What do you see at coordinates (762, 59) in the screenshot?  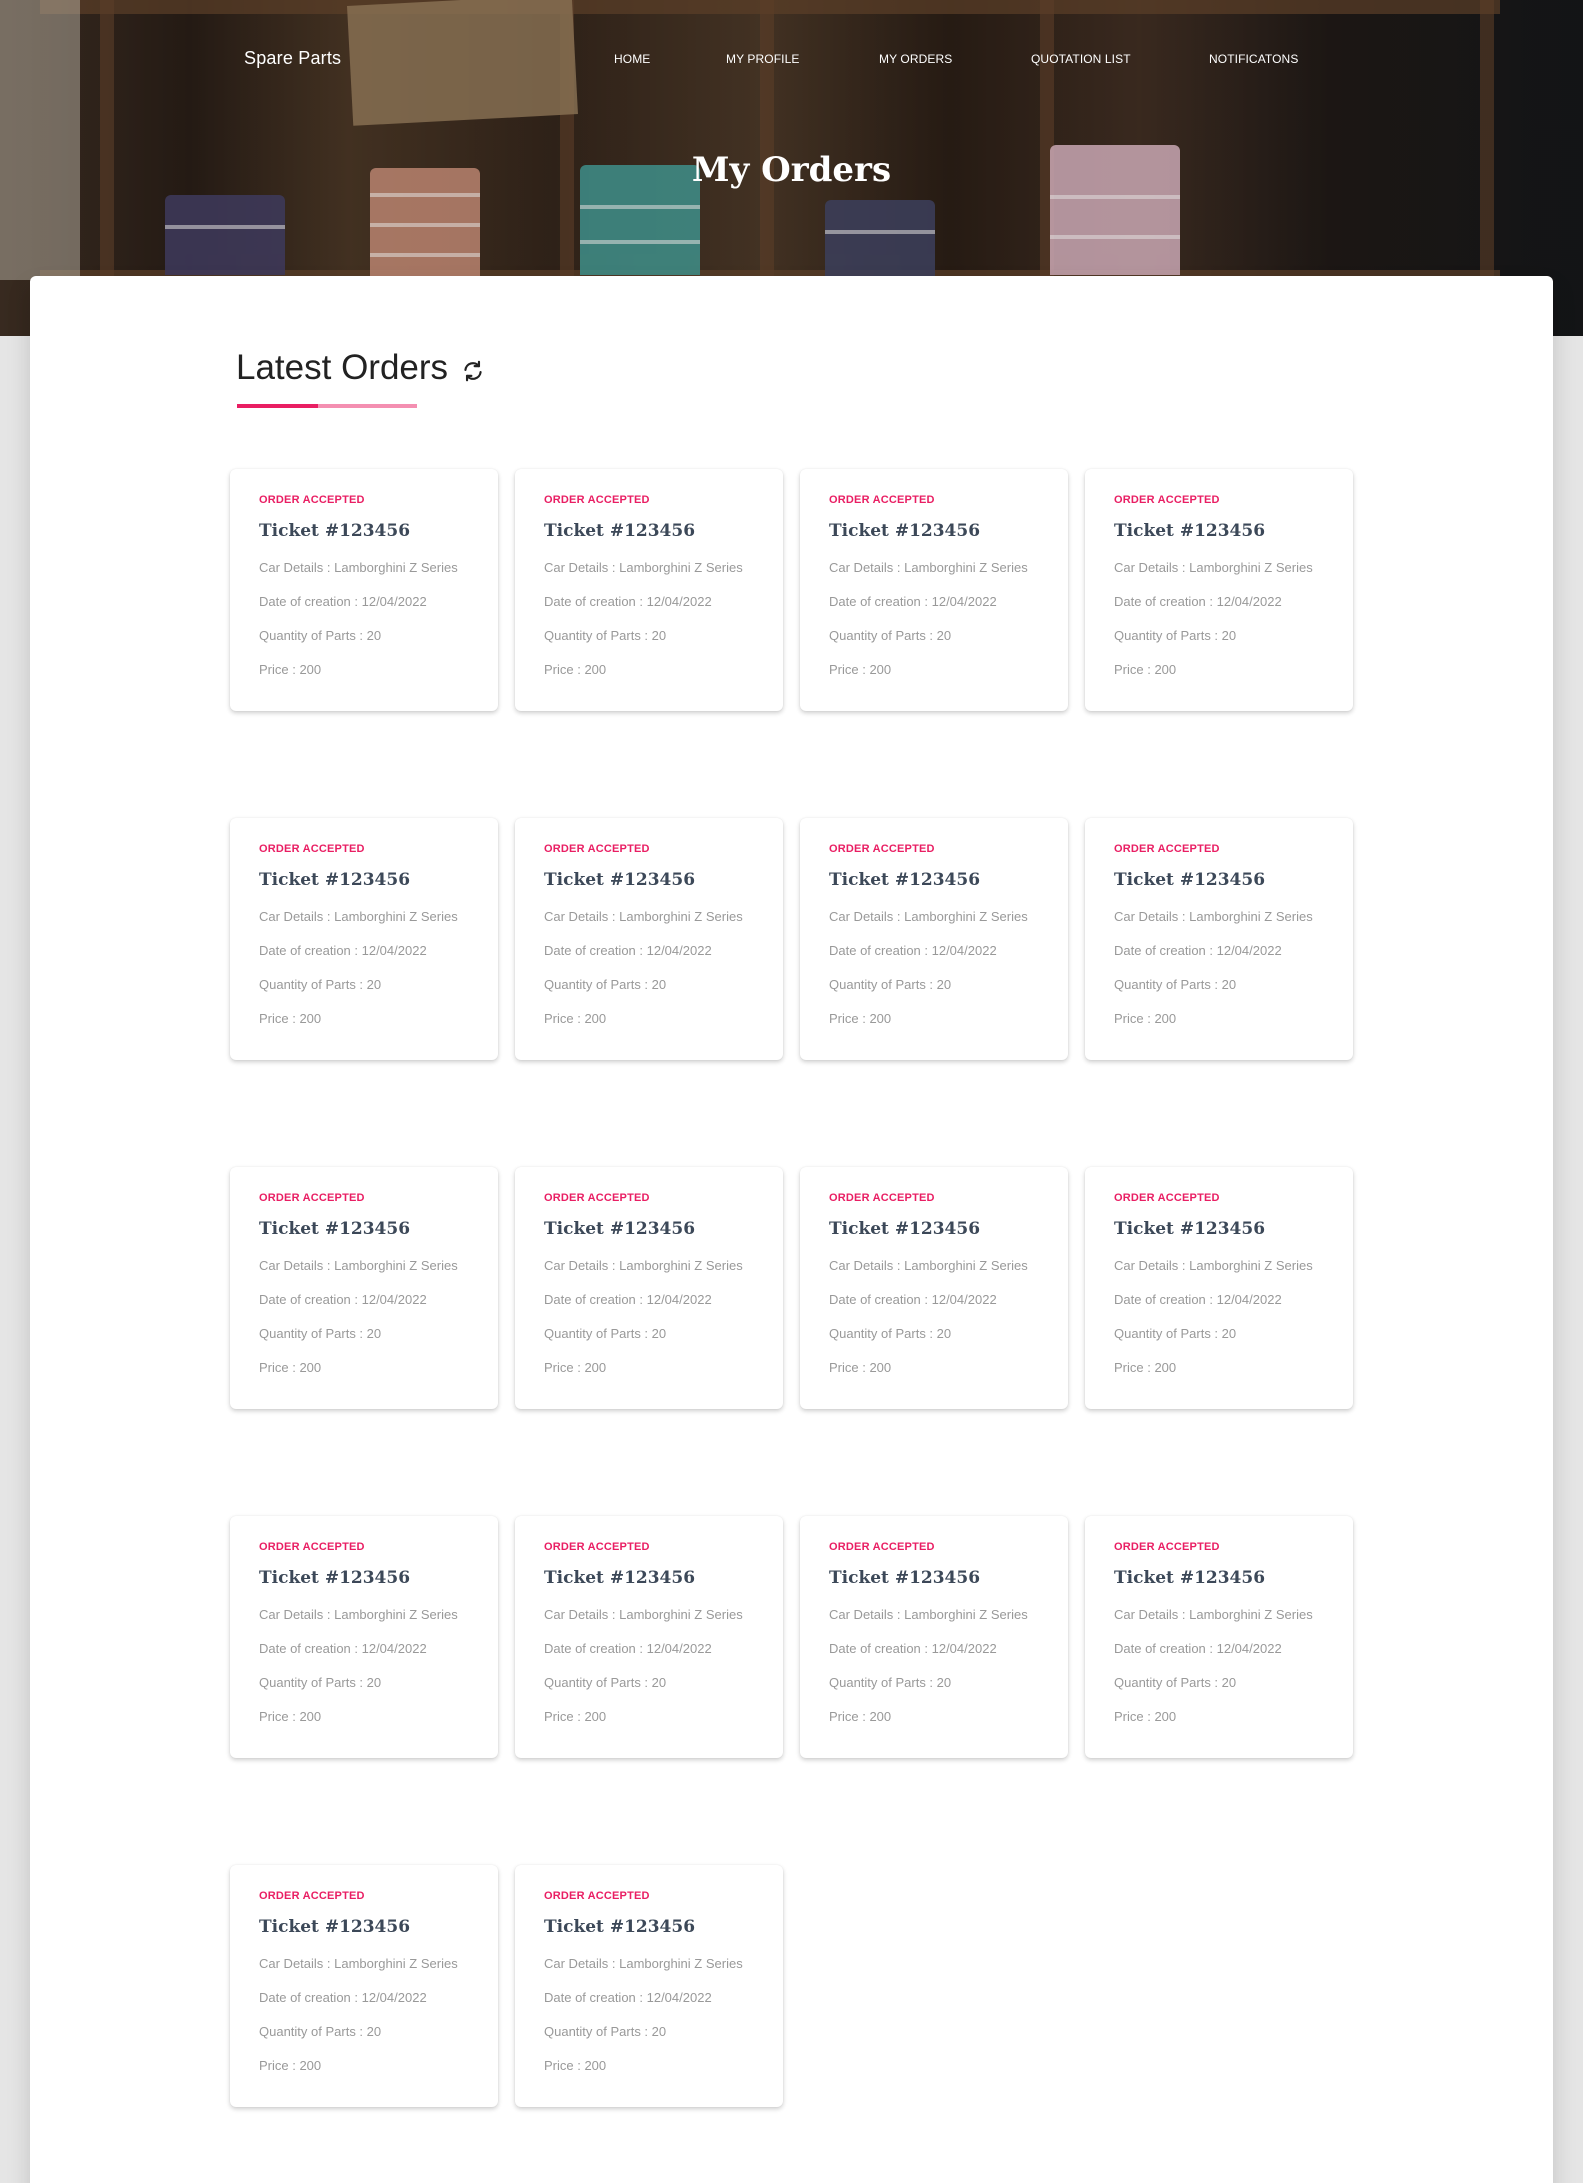 I see `nav-my-profile: MY PROFILE` at bounding box center [762, 59].